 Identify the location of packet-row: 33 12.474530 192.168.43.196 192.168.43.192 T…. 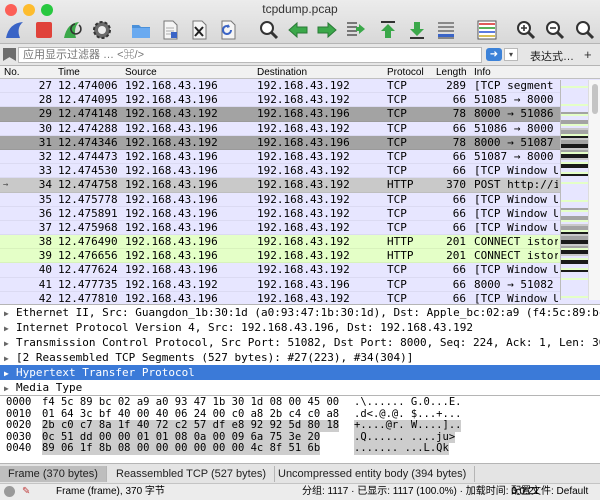
(300, 171).